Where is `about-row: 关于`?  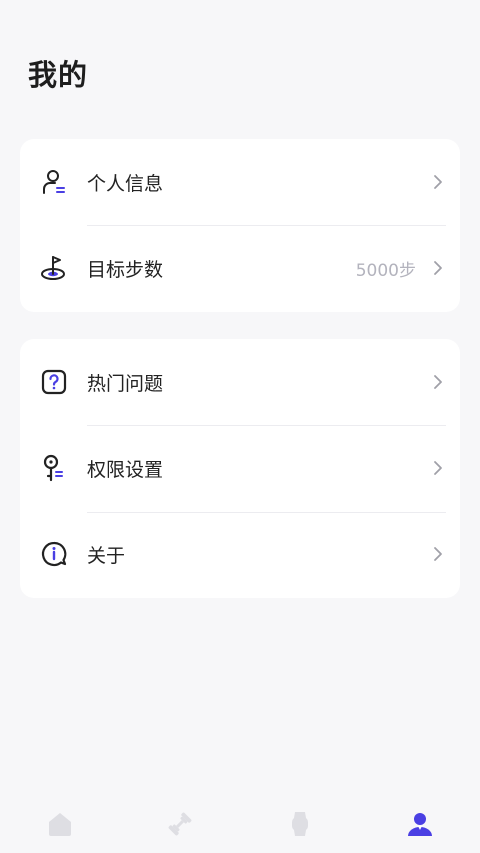
about-row: 关于 is located at coordinates (240, 554).